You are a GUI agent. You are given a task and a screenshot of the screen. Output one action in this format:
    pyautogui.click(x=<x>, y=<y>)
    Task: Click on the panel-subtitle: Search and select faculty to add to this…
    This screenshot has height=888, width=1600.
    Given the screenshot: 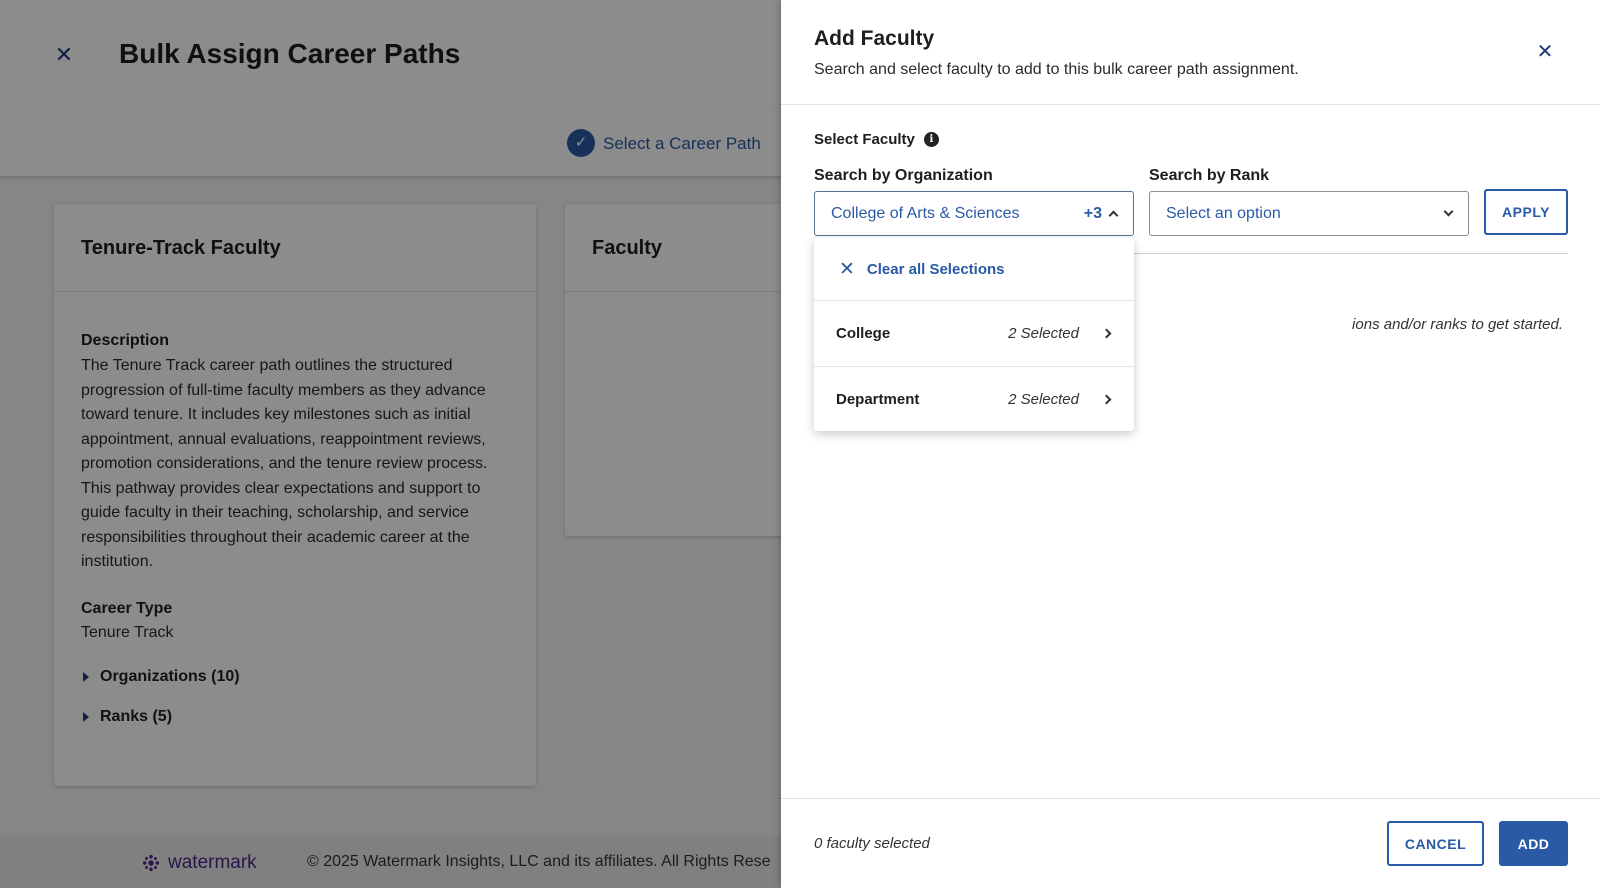 What is the action you would take?
    pyautogui.click(x=1056, y=69)
    